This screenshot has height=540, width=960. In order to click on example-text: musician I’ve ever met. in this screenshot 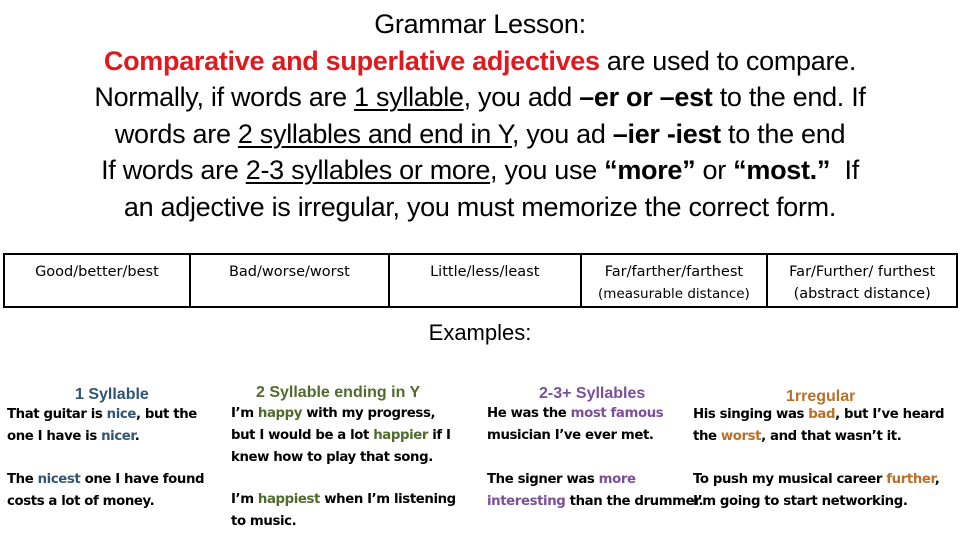, I will do `click(570, 435)`.